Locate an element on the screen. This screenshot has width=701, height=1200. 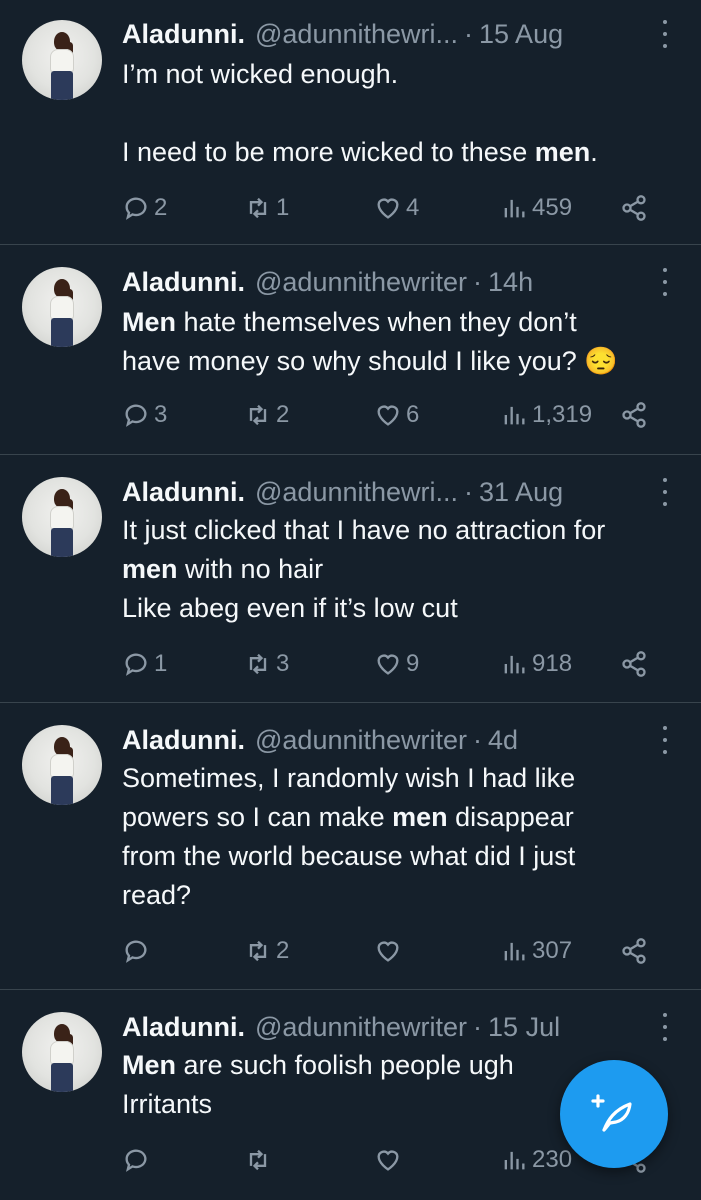
text-segment: from the world because what did I just is located at coordinates (349, 856).